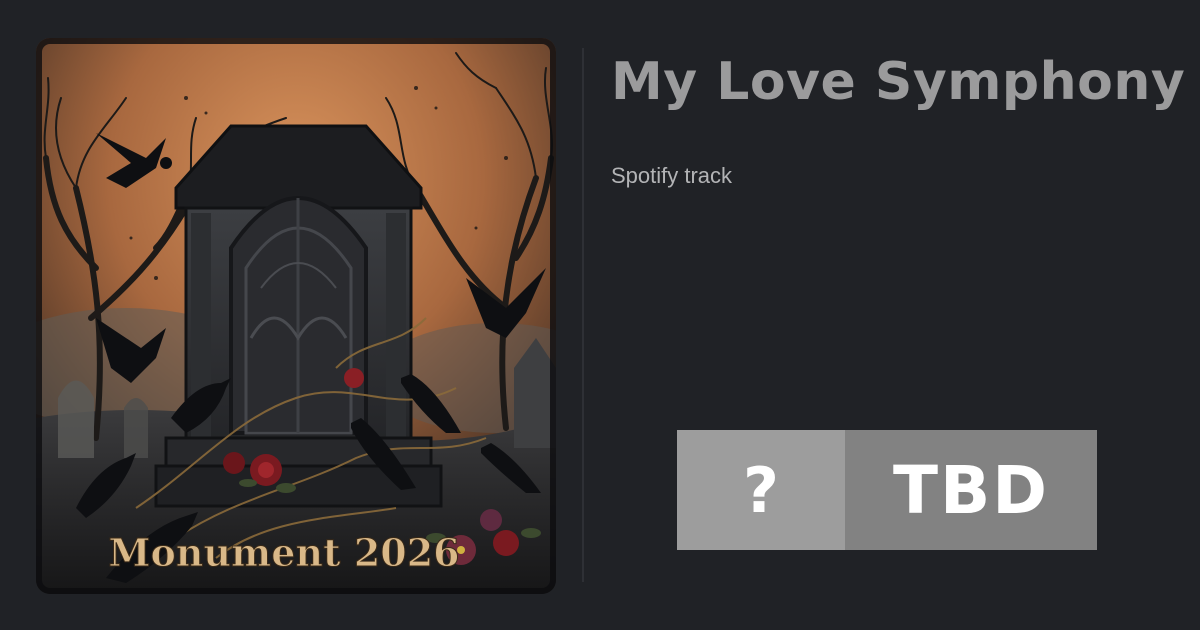  I want to click on badge-message: TBD, so click(971, 490).